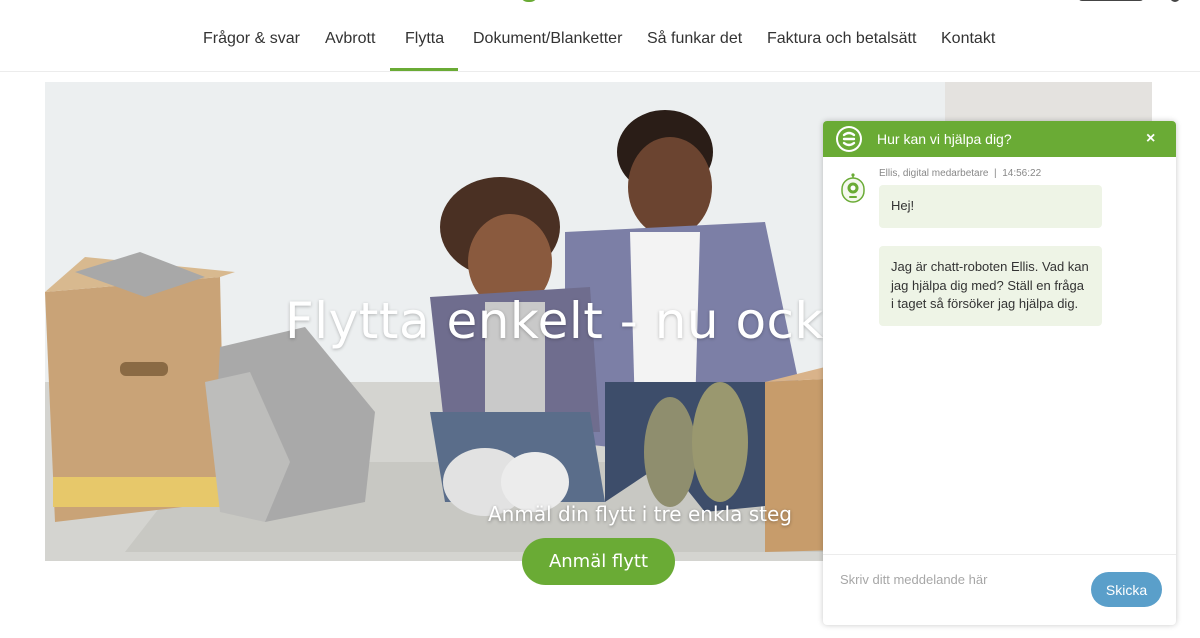  Describe the element at coordinates (999, 554) in the screenshot. I see `chat-divider` at that location.